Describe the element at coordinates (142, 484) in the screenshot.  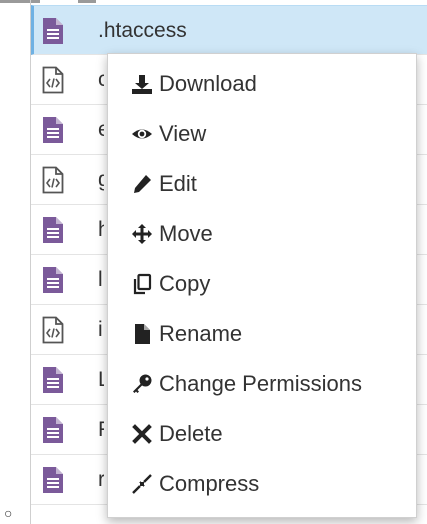
I see `compress-icon` at that location.